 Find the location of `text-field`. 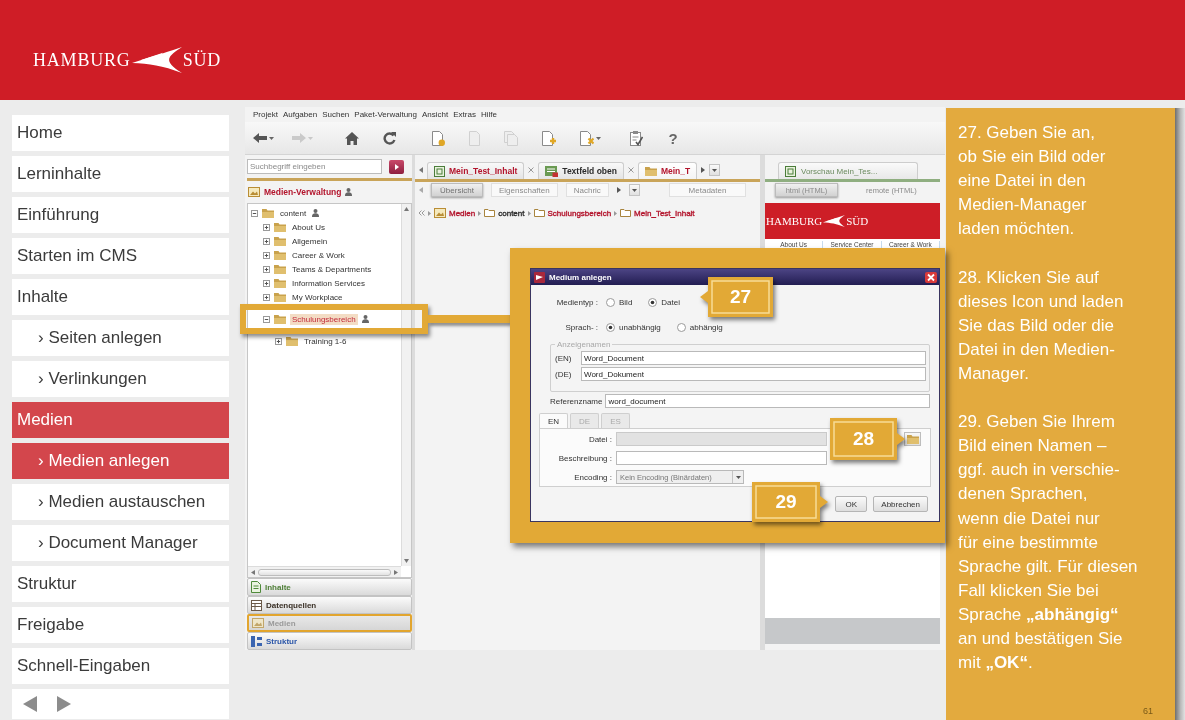

text-field is located at coordinates (721, 458).